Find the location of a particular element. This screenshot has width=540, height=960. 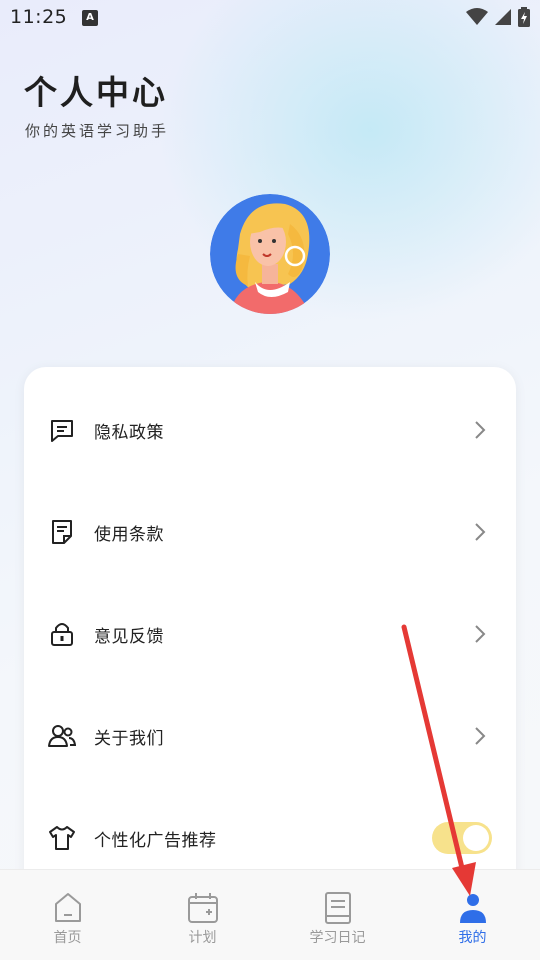

personalized-ads-toggle is located at coordinates (462, 838).